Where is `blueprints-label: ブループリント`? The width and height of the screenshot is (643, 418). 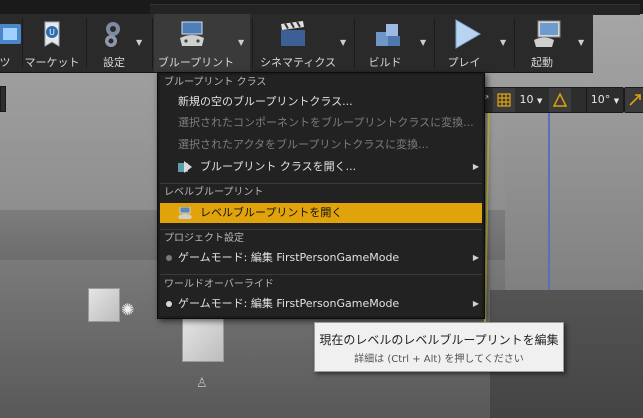 blueprints-label: ブループリント is located at coordinates (196, 62).